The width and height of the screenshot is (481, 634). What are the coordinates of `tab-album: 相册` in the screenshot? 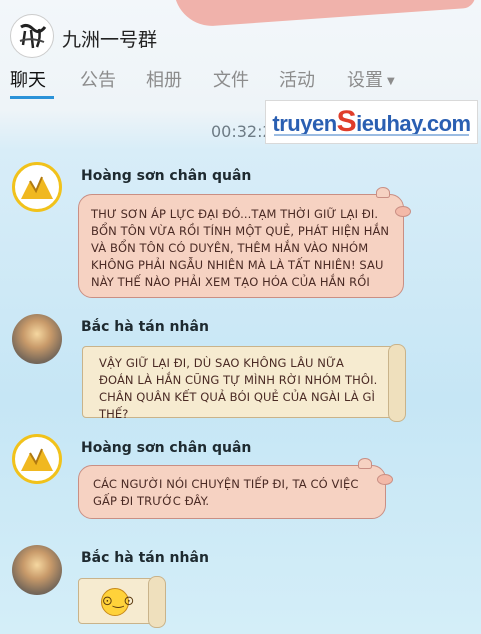 It's located at (164, 79).